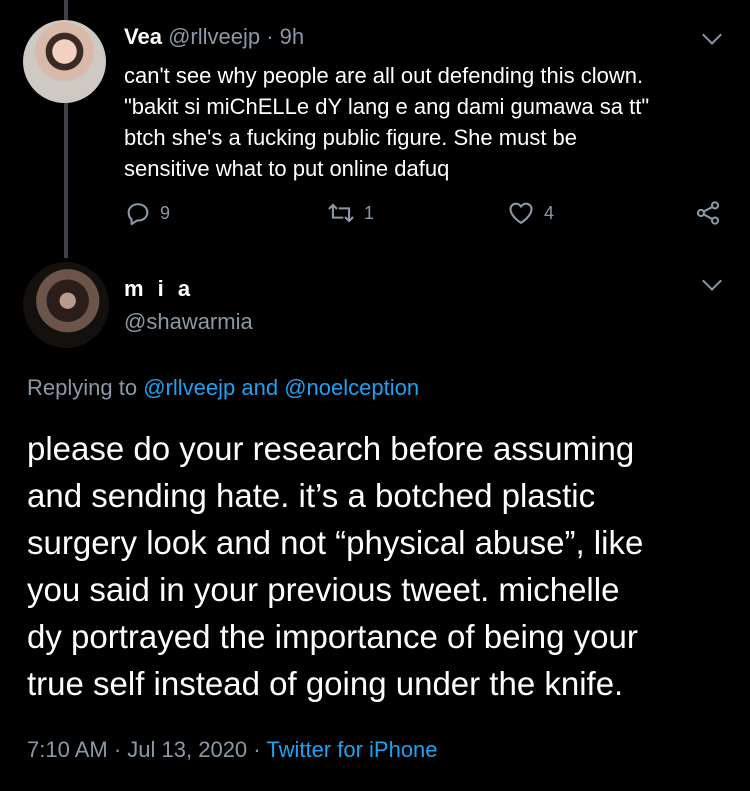  I want to click on share-icon, so click(708, 213).